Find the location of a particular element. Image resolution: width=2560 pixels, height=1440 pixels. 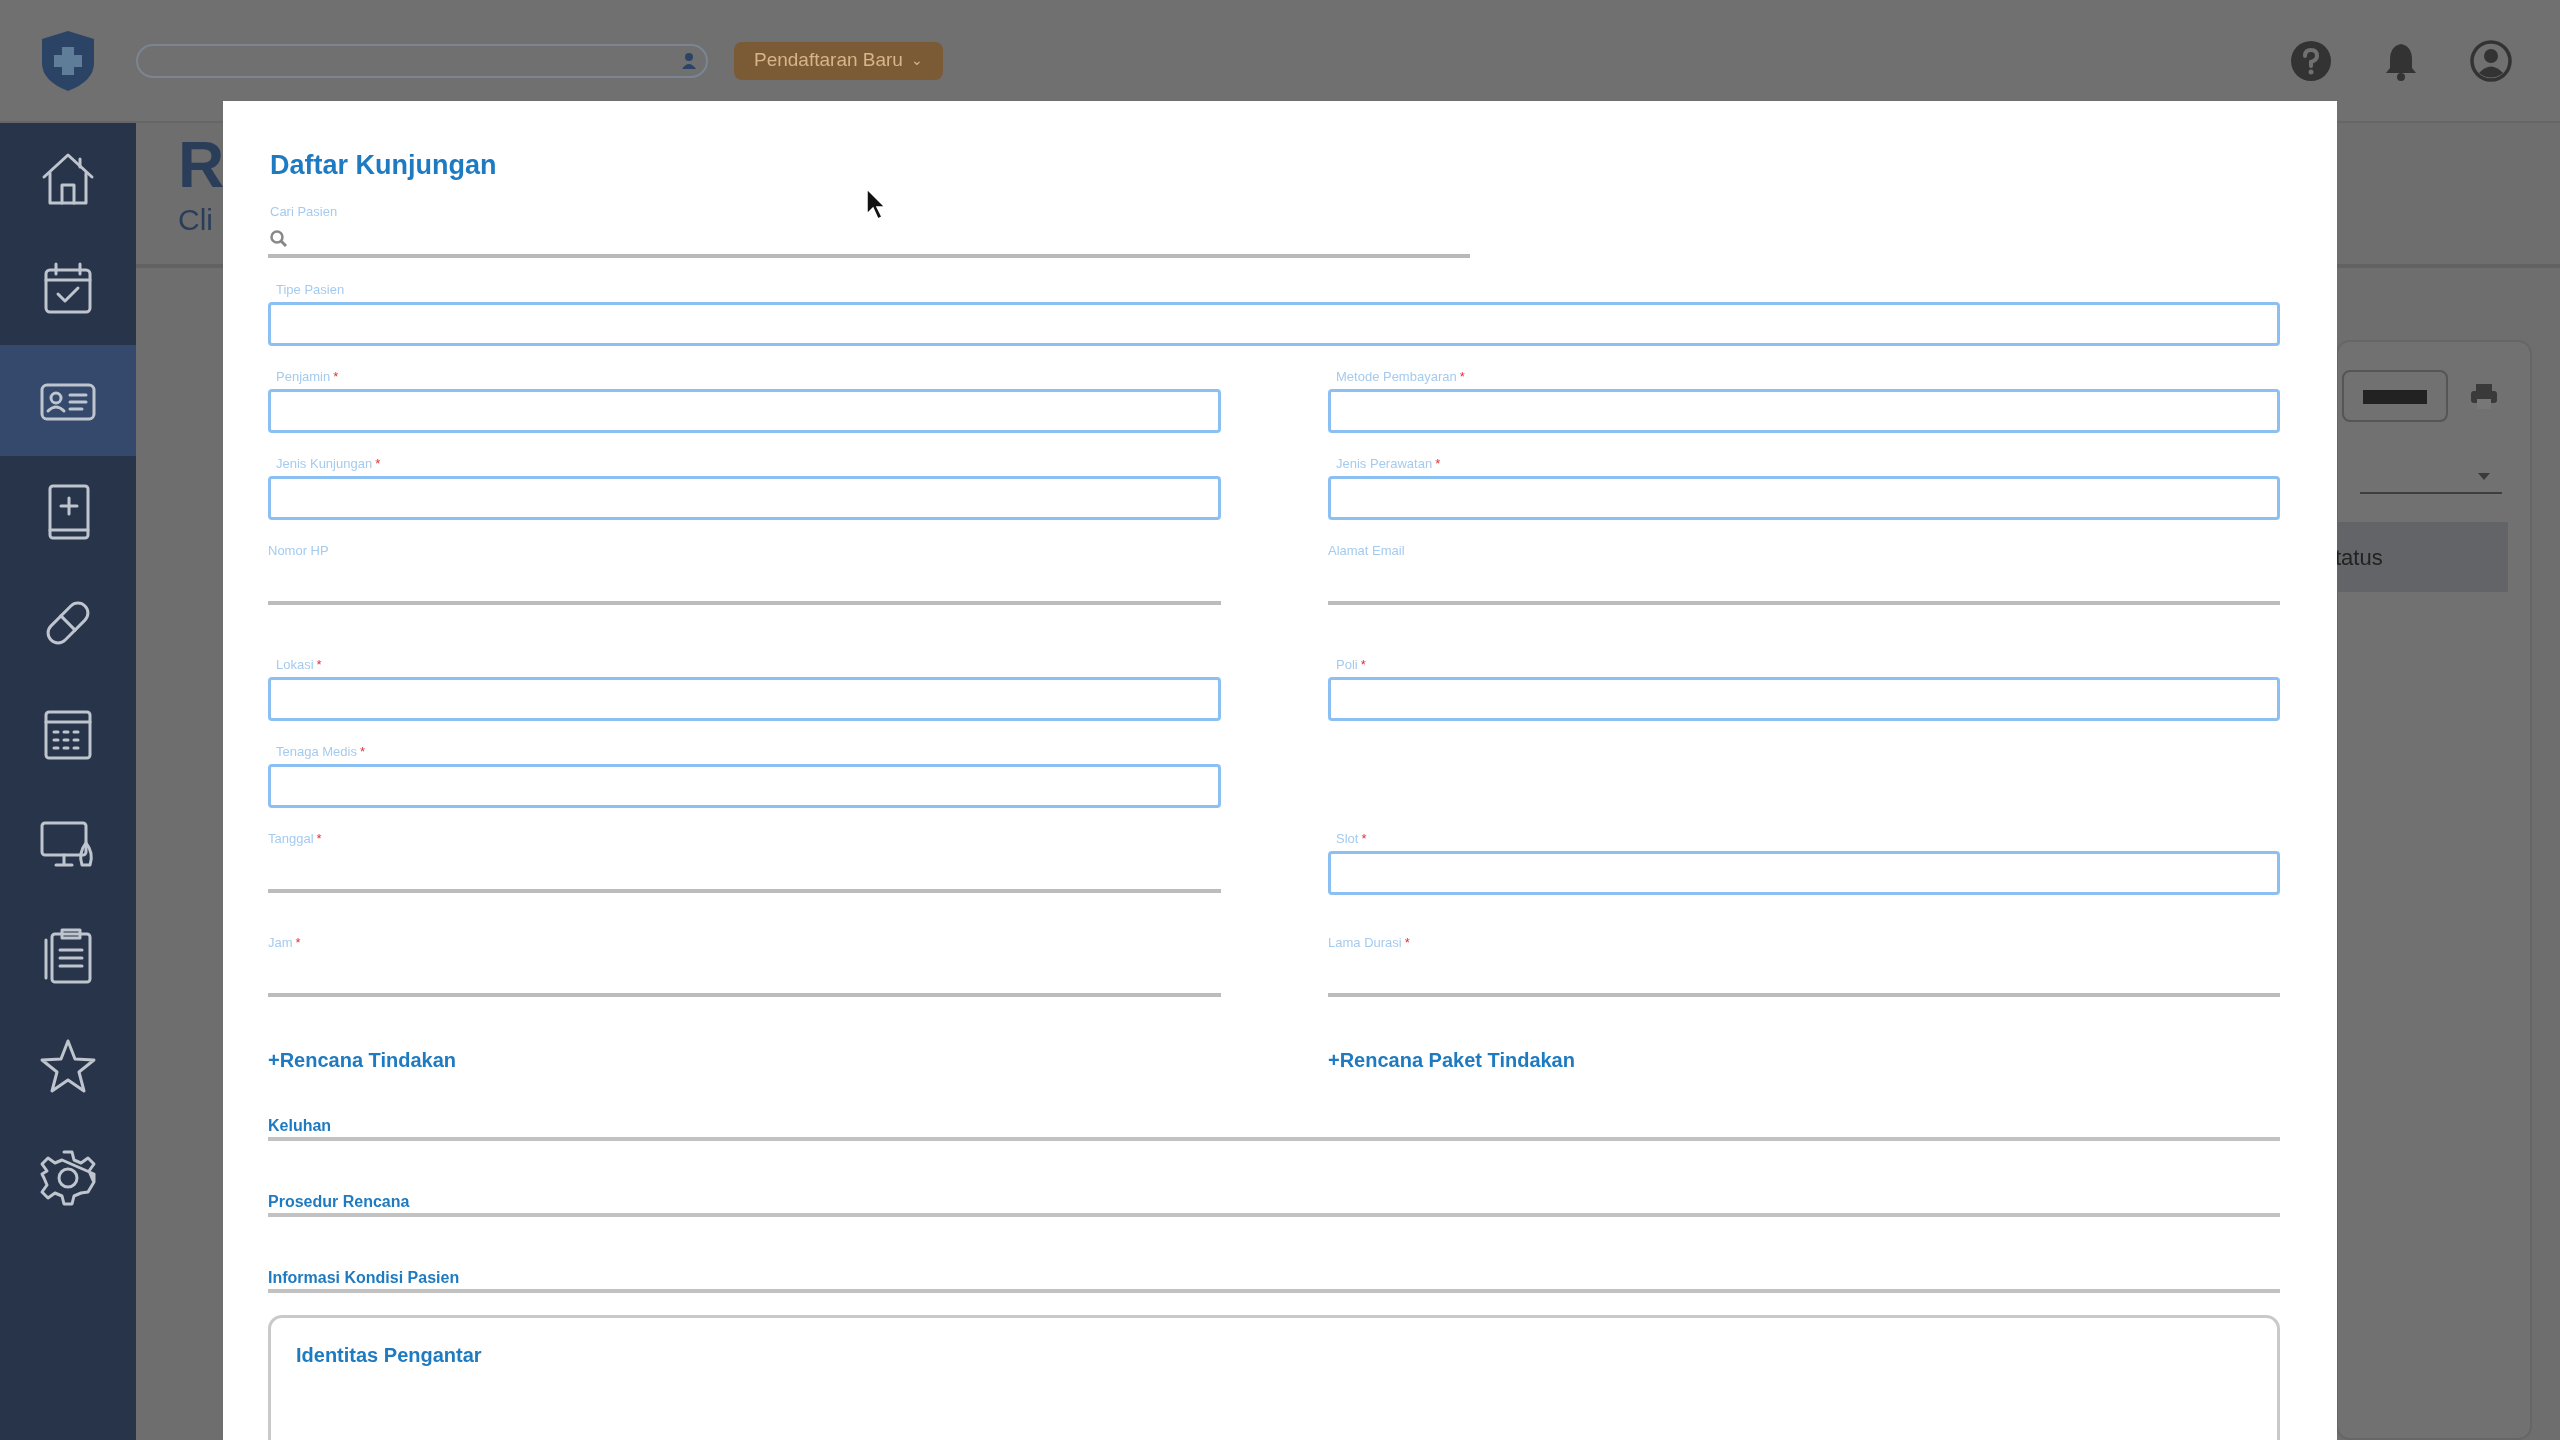

section-field: Prosedur Rencana is located at coordinates (1274, 1201).